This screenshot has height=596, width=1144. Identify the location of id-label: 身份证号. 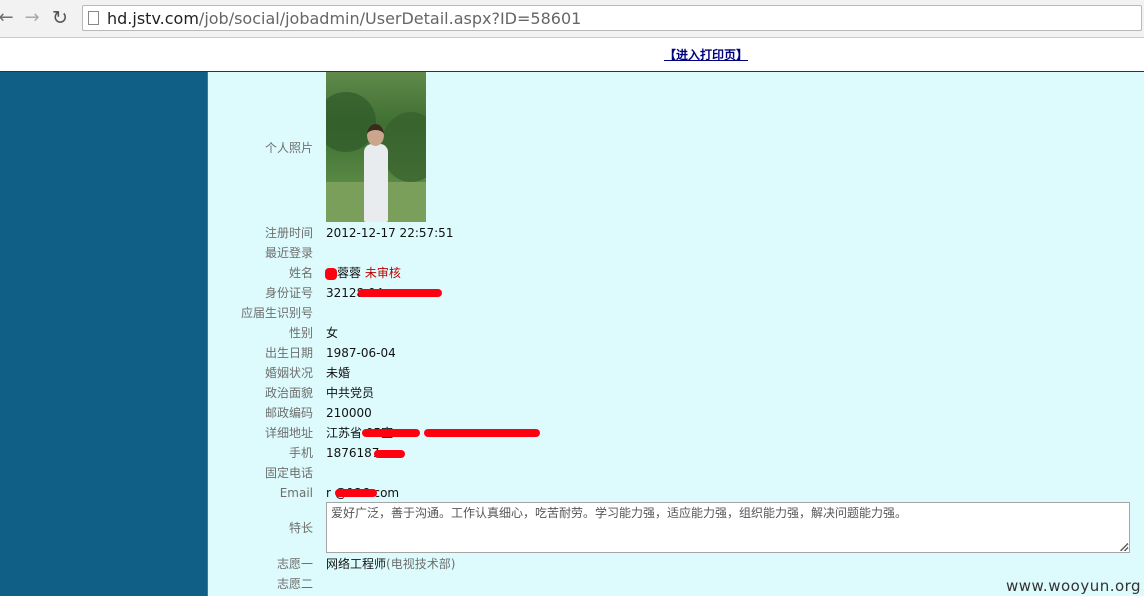
(288, 293).